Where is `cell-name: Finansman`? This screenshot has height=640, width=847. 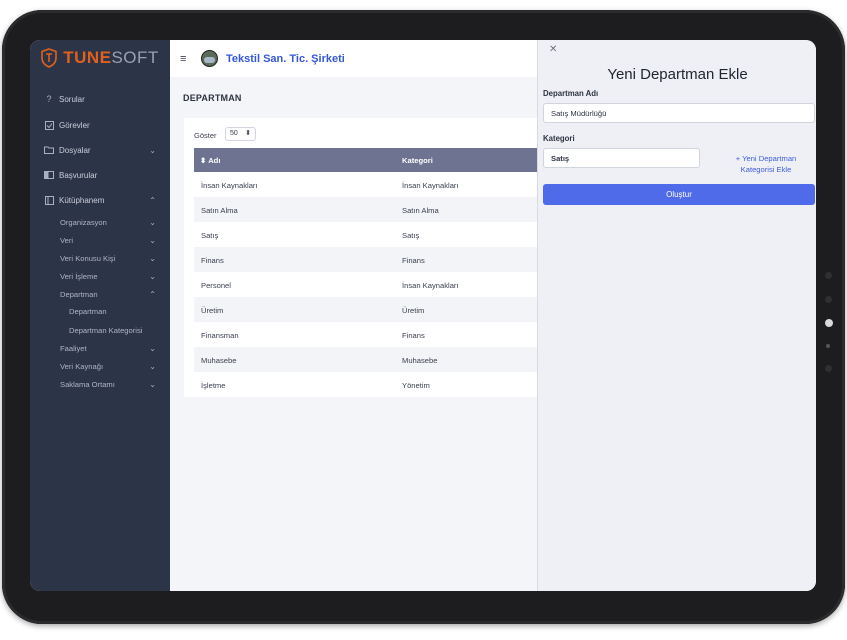 cell-name: Finansman is located at coordinates (220, 335).